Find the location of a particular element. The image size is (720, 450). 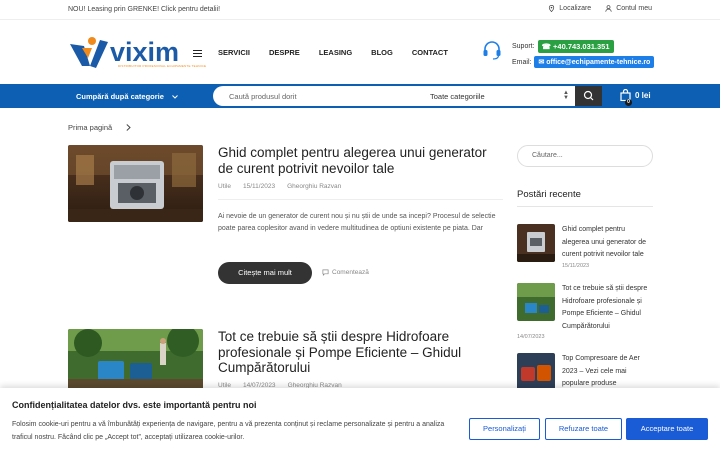

cart-count-badge: 0 is located at coordinates (628, 102).